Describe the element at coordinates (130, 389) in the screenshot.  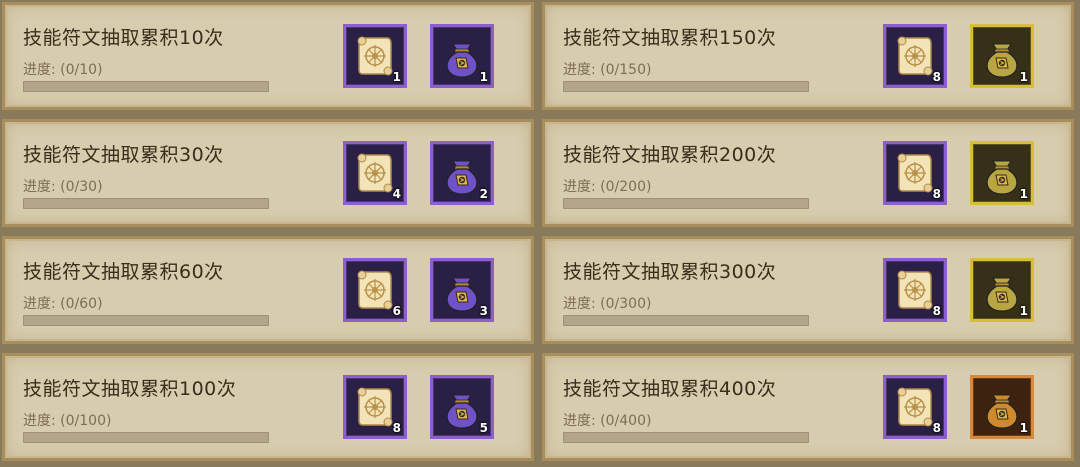
I see `task-title: 技能符文抽取累积100次` at that location.